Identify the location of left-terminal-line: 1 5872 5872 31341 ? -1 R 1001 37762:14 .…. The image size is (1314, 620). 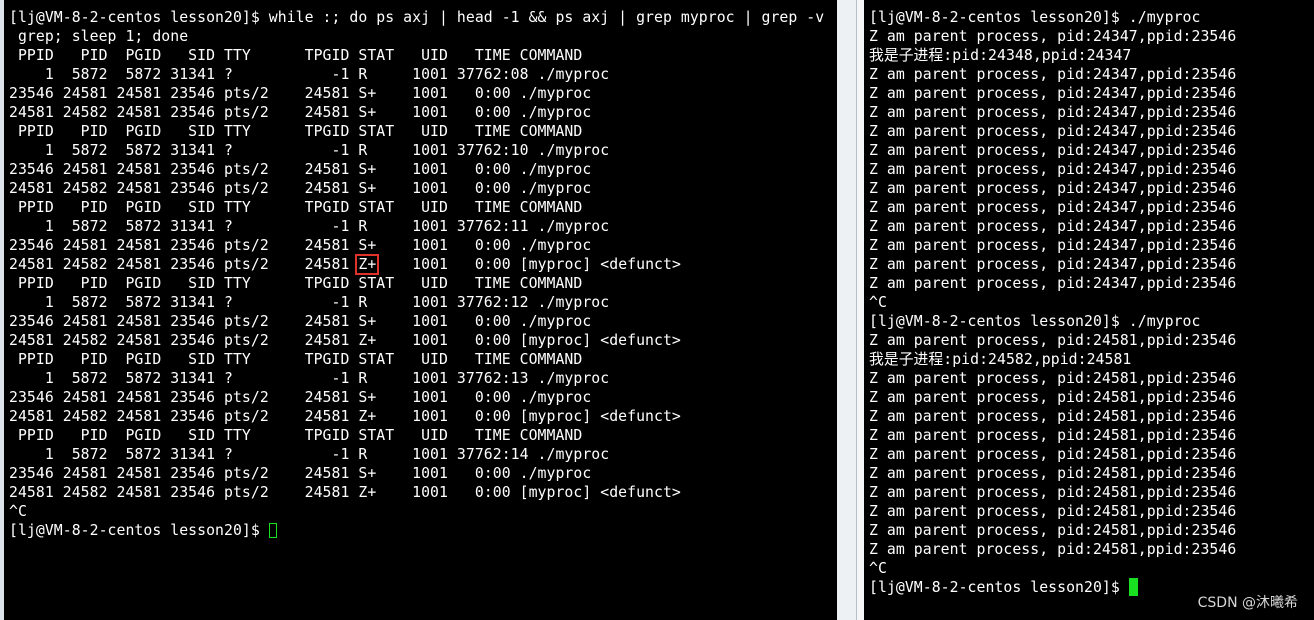
(309, 454).